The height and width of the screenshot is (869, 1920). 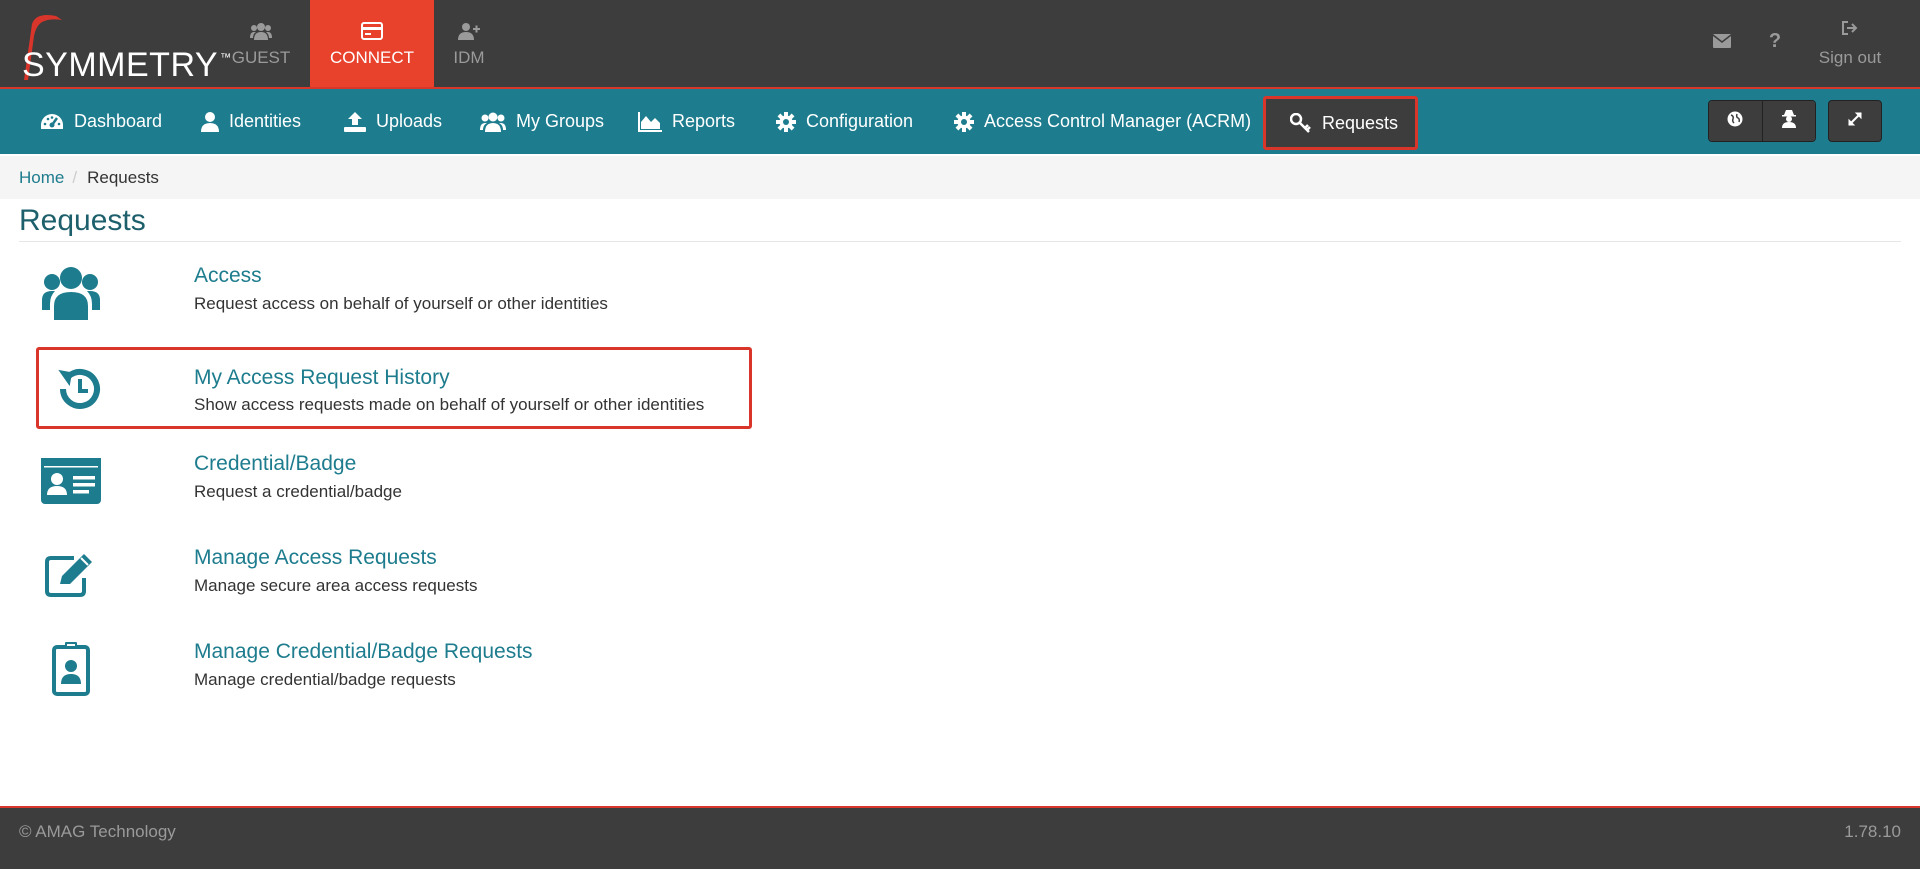 I want to click on badge-icon, so click(x=71, y=669).